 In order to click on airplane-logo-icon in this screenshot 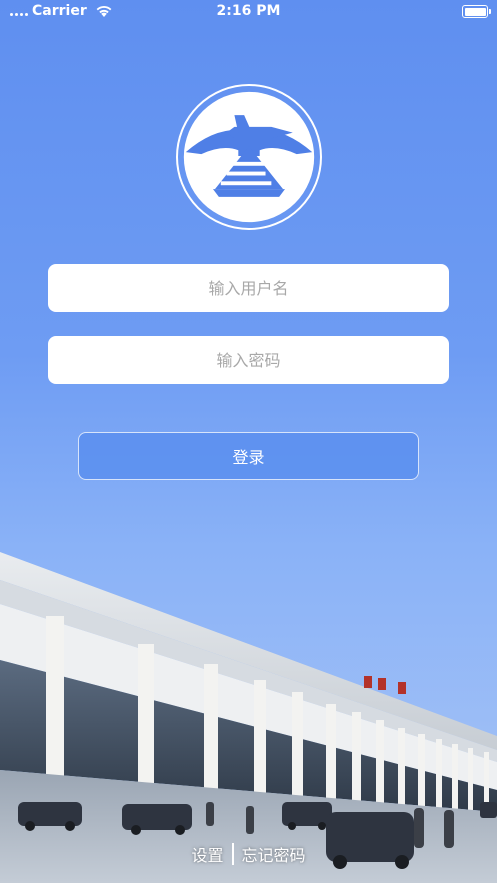, I will do `click(249, 157)`.